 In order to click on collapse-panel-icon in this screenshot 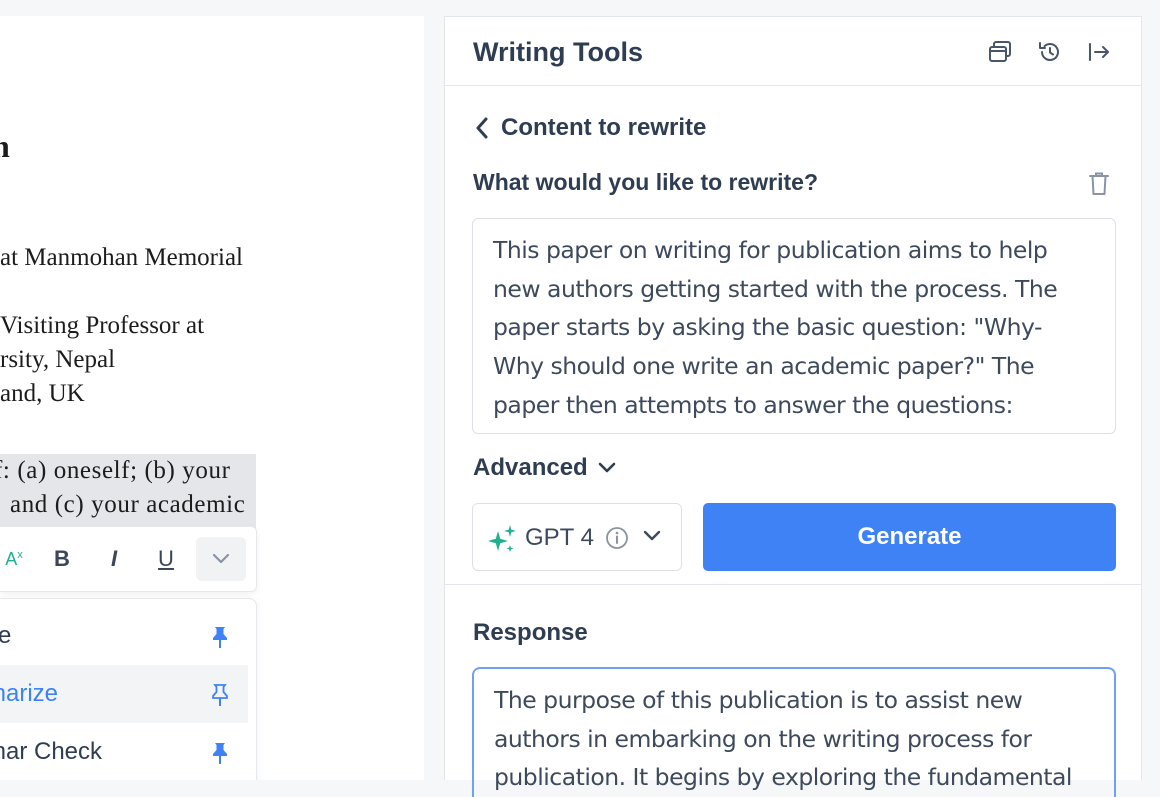, I will do `click(1099, 52)`.